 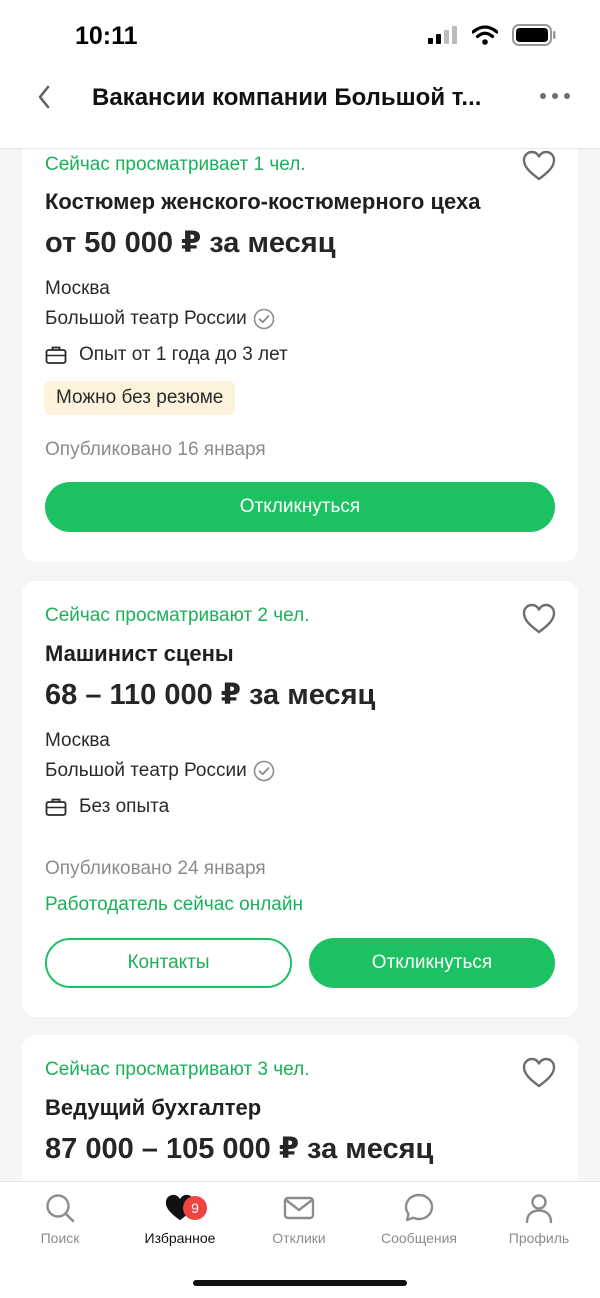 I want to click on salary: 87 000 – 105 000 ₽ за месяц, so click(x=239, y=1149).